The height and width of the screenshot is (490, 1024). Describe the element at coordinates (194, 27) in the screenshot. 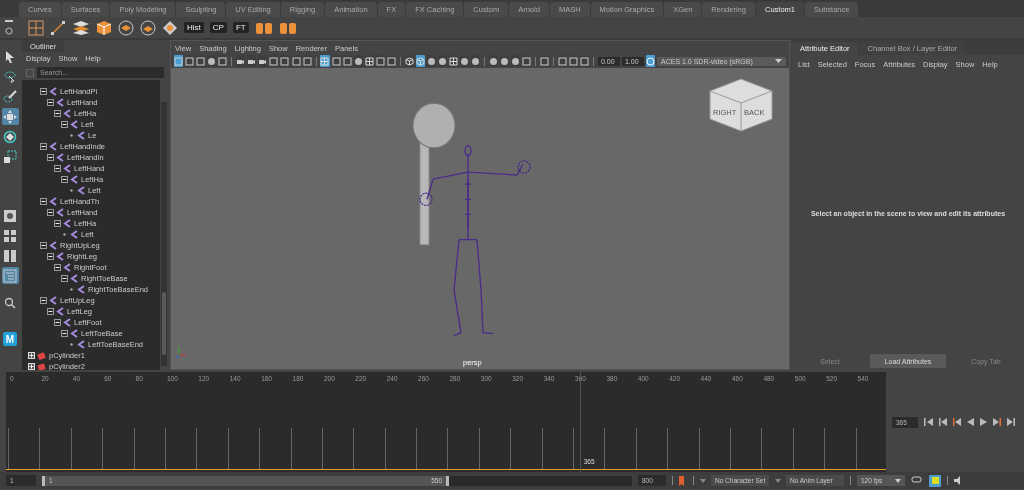

I see `shelf-button: Hist` at that location.